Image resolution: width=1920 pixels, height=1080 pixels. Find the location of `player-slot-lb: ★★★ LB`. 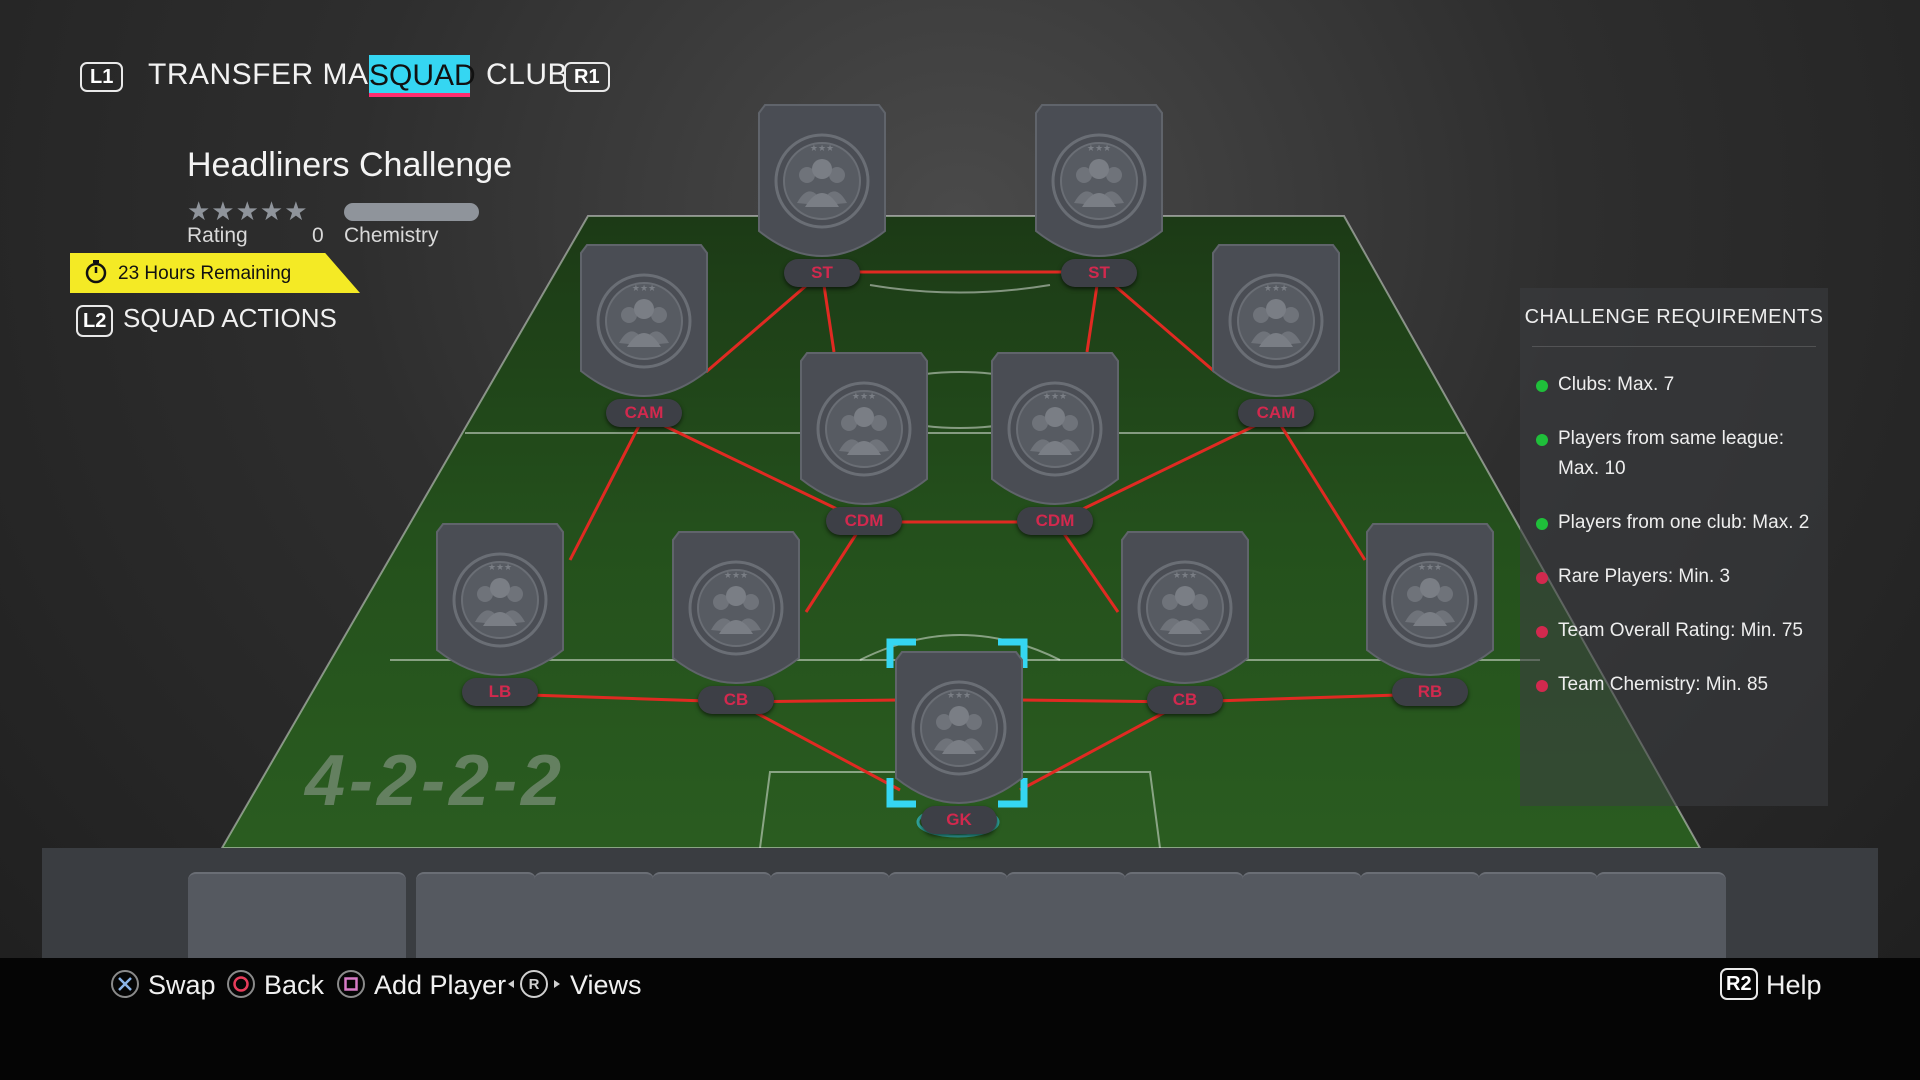

player-slot-lb: ★★★ LB is located at coordinates (500, 614).